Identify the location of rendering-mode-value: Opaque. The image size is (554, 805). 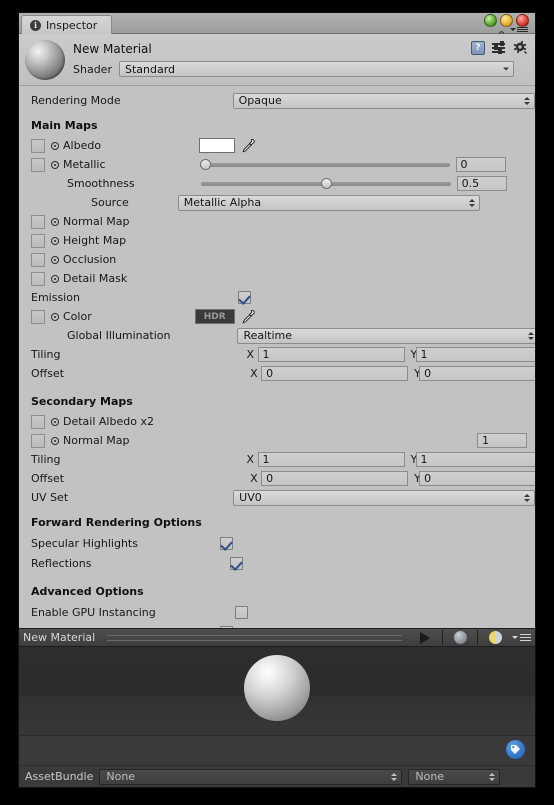
(260, 100).